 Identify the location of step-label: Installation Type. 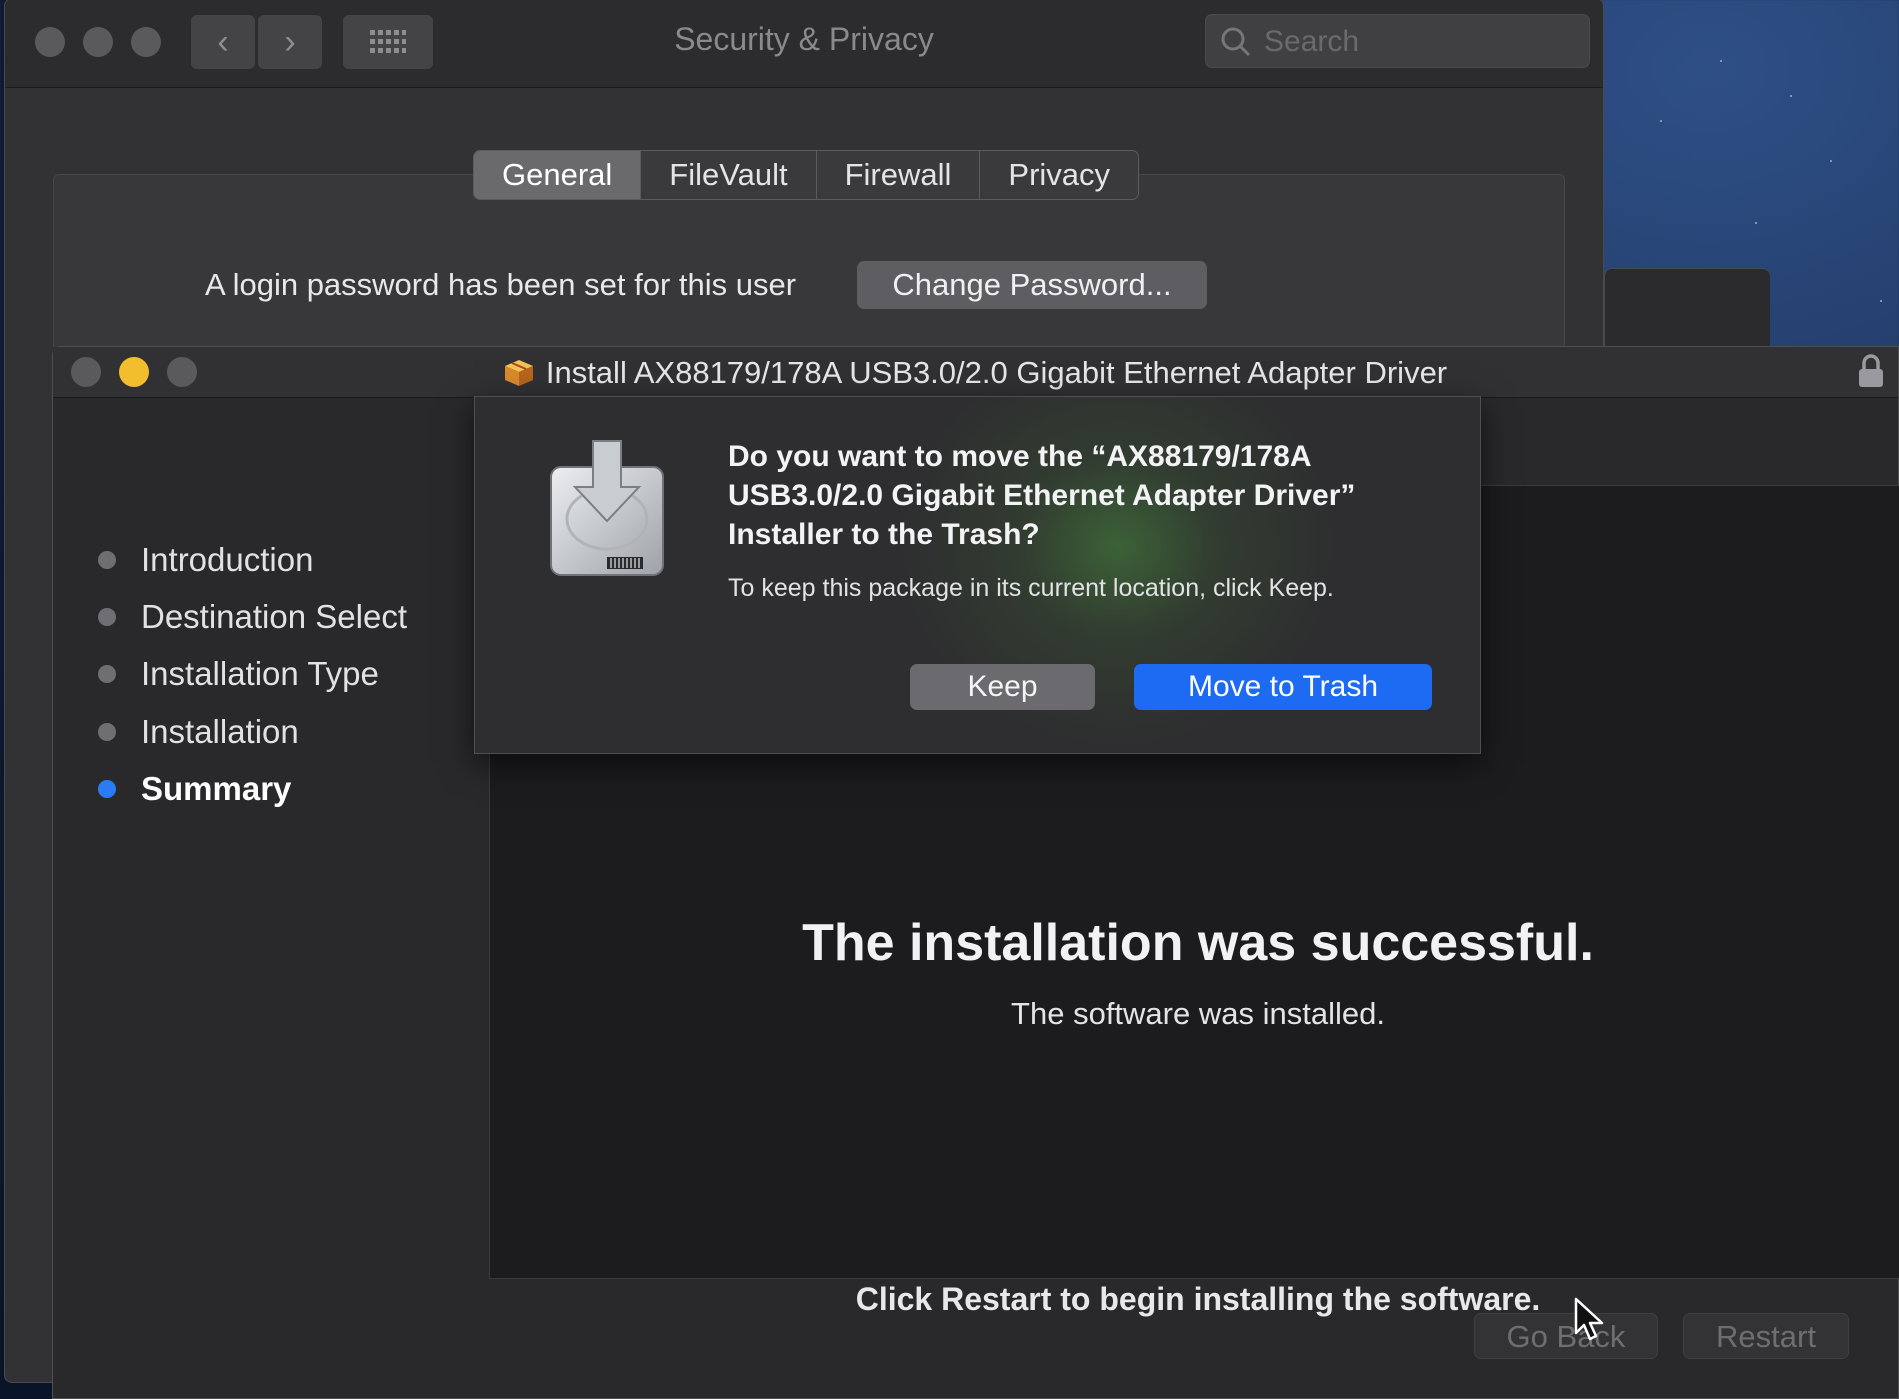
(260, 673).